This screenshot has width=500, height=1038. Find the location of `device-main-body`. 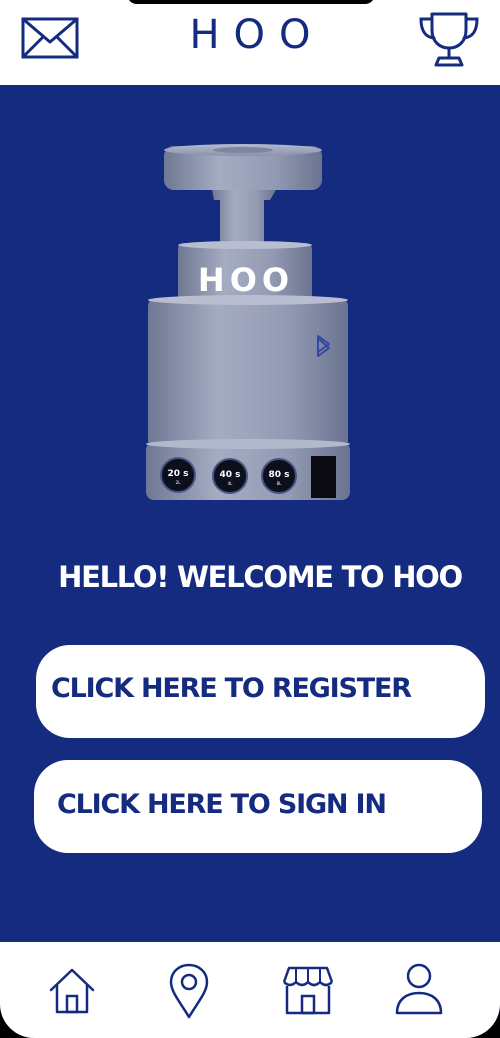

device-main-body is located at coordinates (248, 373).